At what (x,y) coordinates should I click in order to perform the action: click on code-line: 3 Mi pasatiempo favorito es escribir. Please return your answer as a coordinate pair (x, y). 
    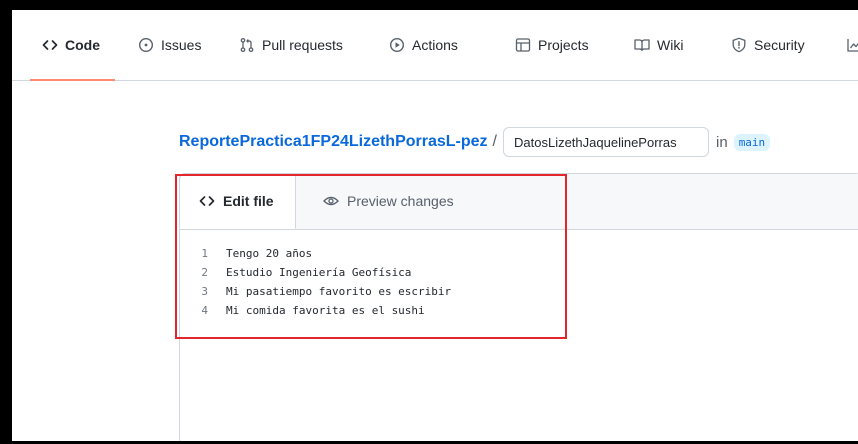
    Looking at the image, I should click on (519, 291).